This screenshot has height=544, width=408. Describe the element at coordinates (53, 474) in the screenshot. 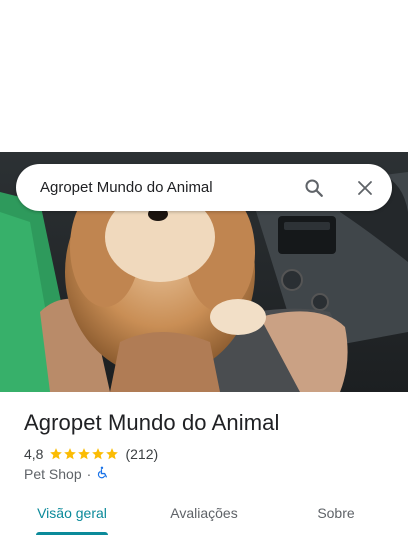

I see `category-label: Pet Shop` at that location.